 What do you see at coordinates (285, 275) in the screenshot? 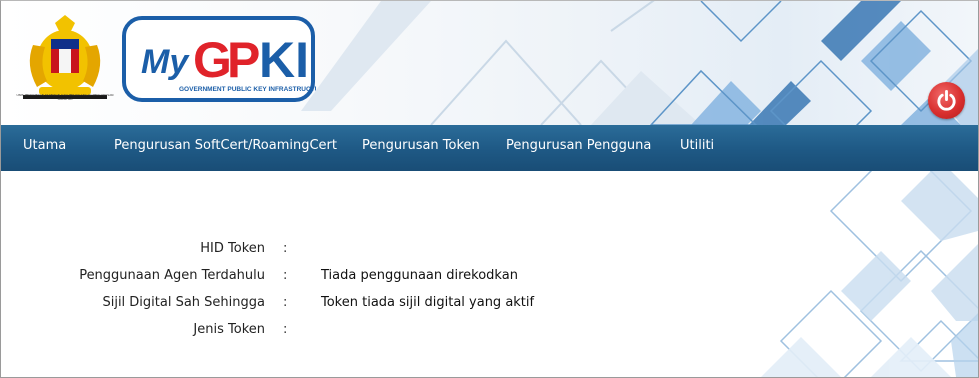
I see `colon-penggunaan-agen: :` at bounding box center [285, 275].